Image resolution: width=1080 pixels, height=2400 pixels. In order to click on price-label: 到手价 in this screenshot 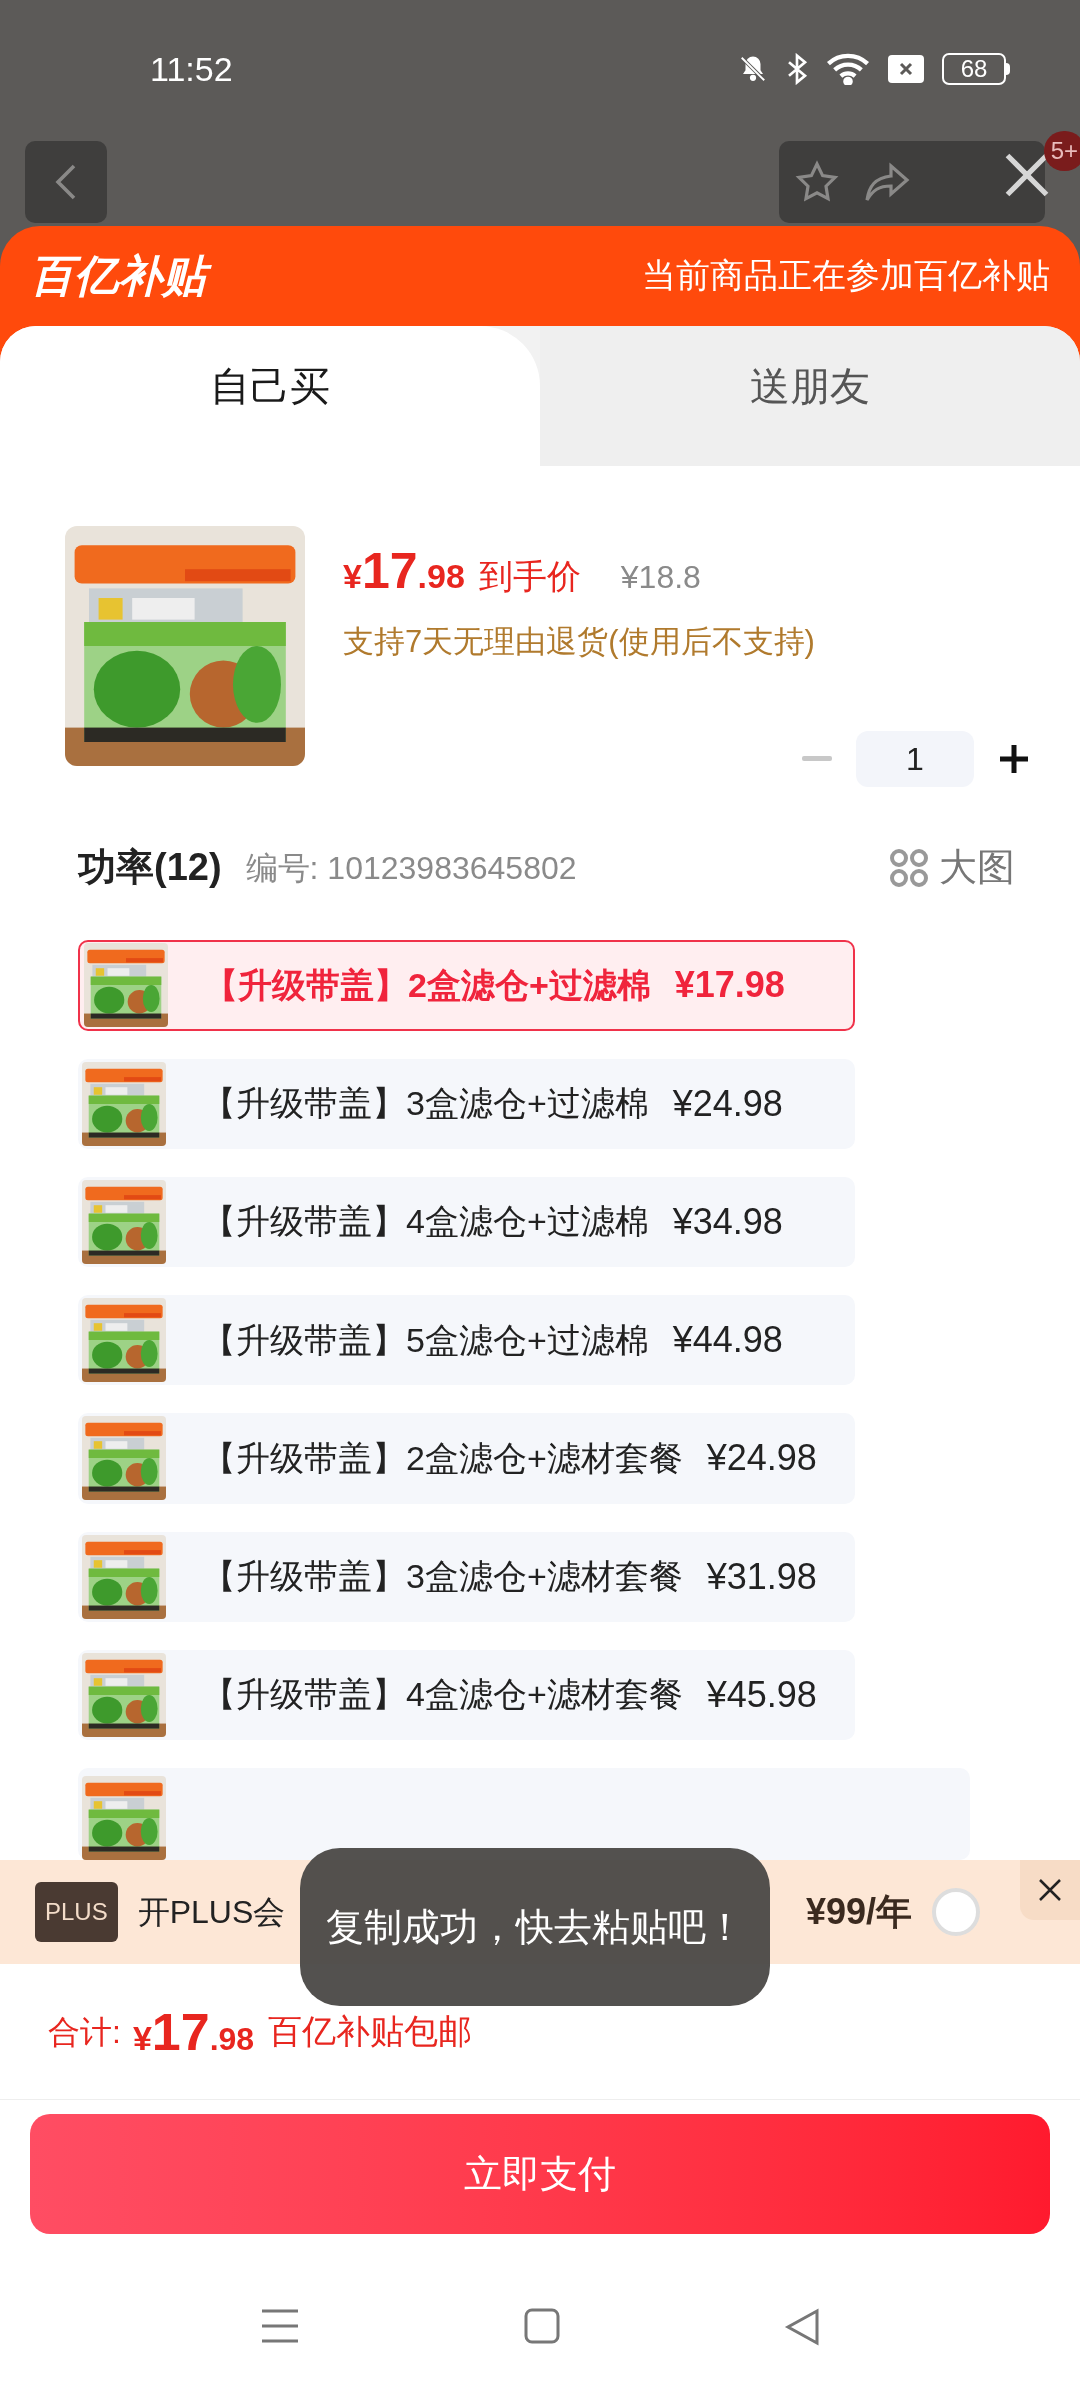, I will do `click(529, 576)`.